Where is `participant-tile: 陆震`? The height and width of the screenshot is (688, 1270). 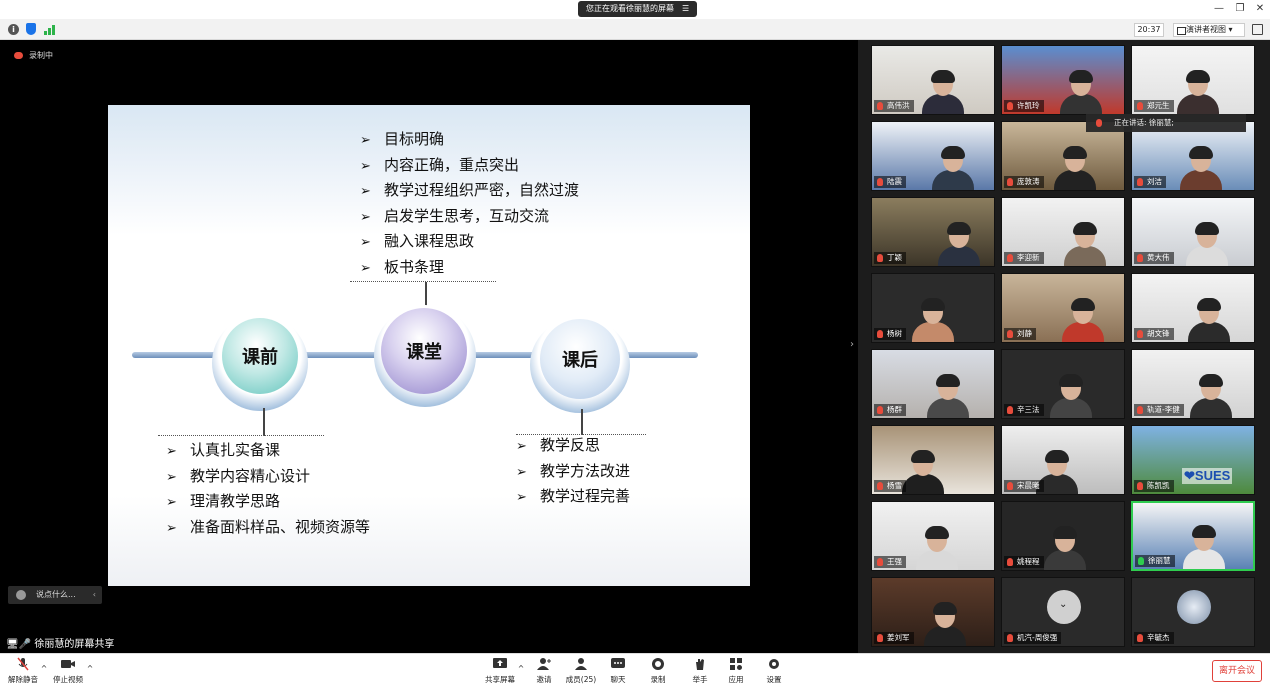 participant-tile: 陆震 is located at coordinates (933, 156).